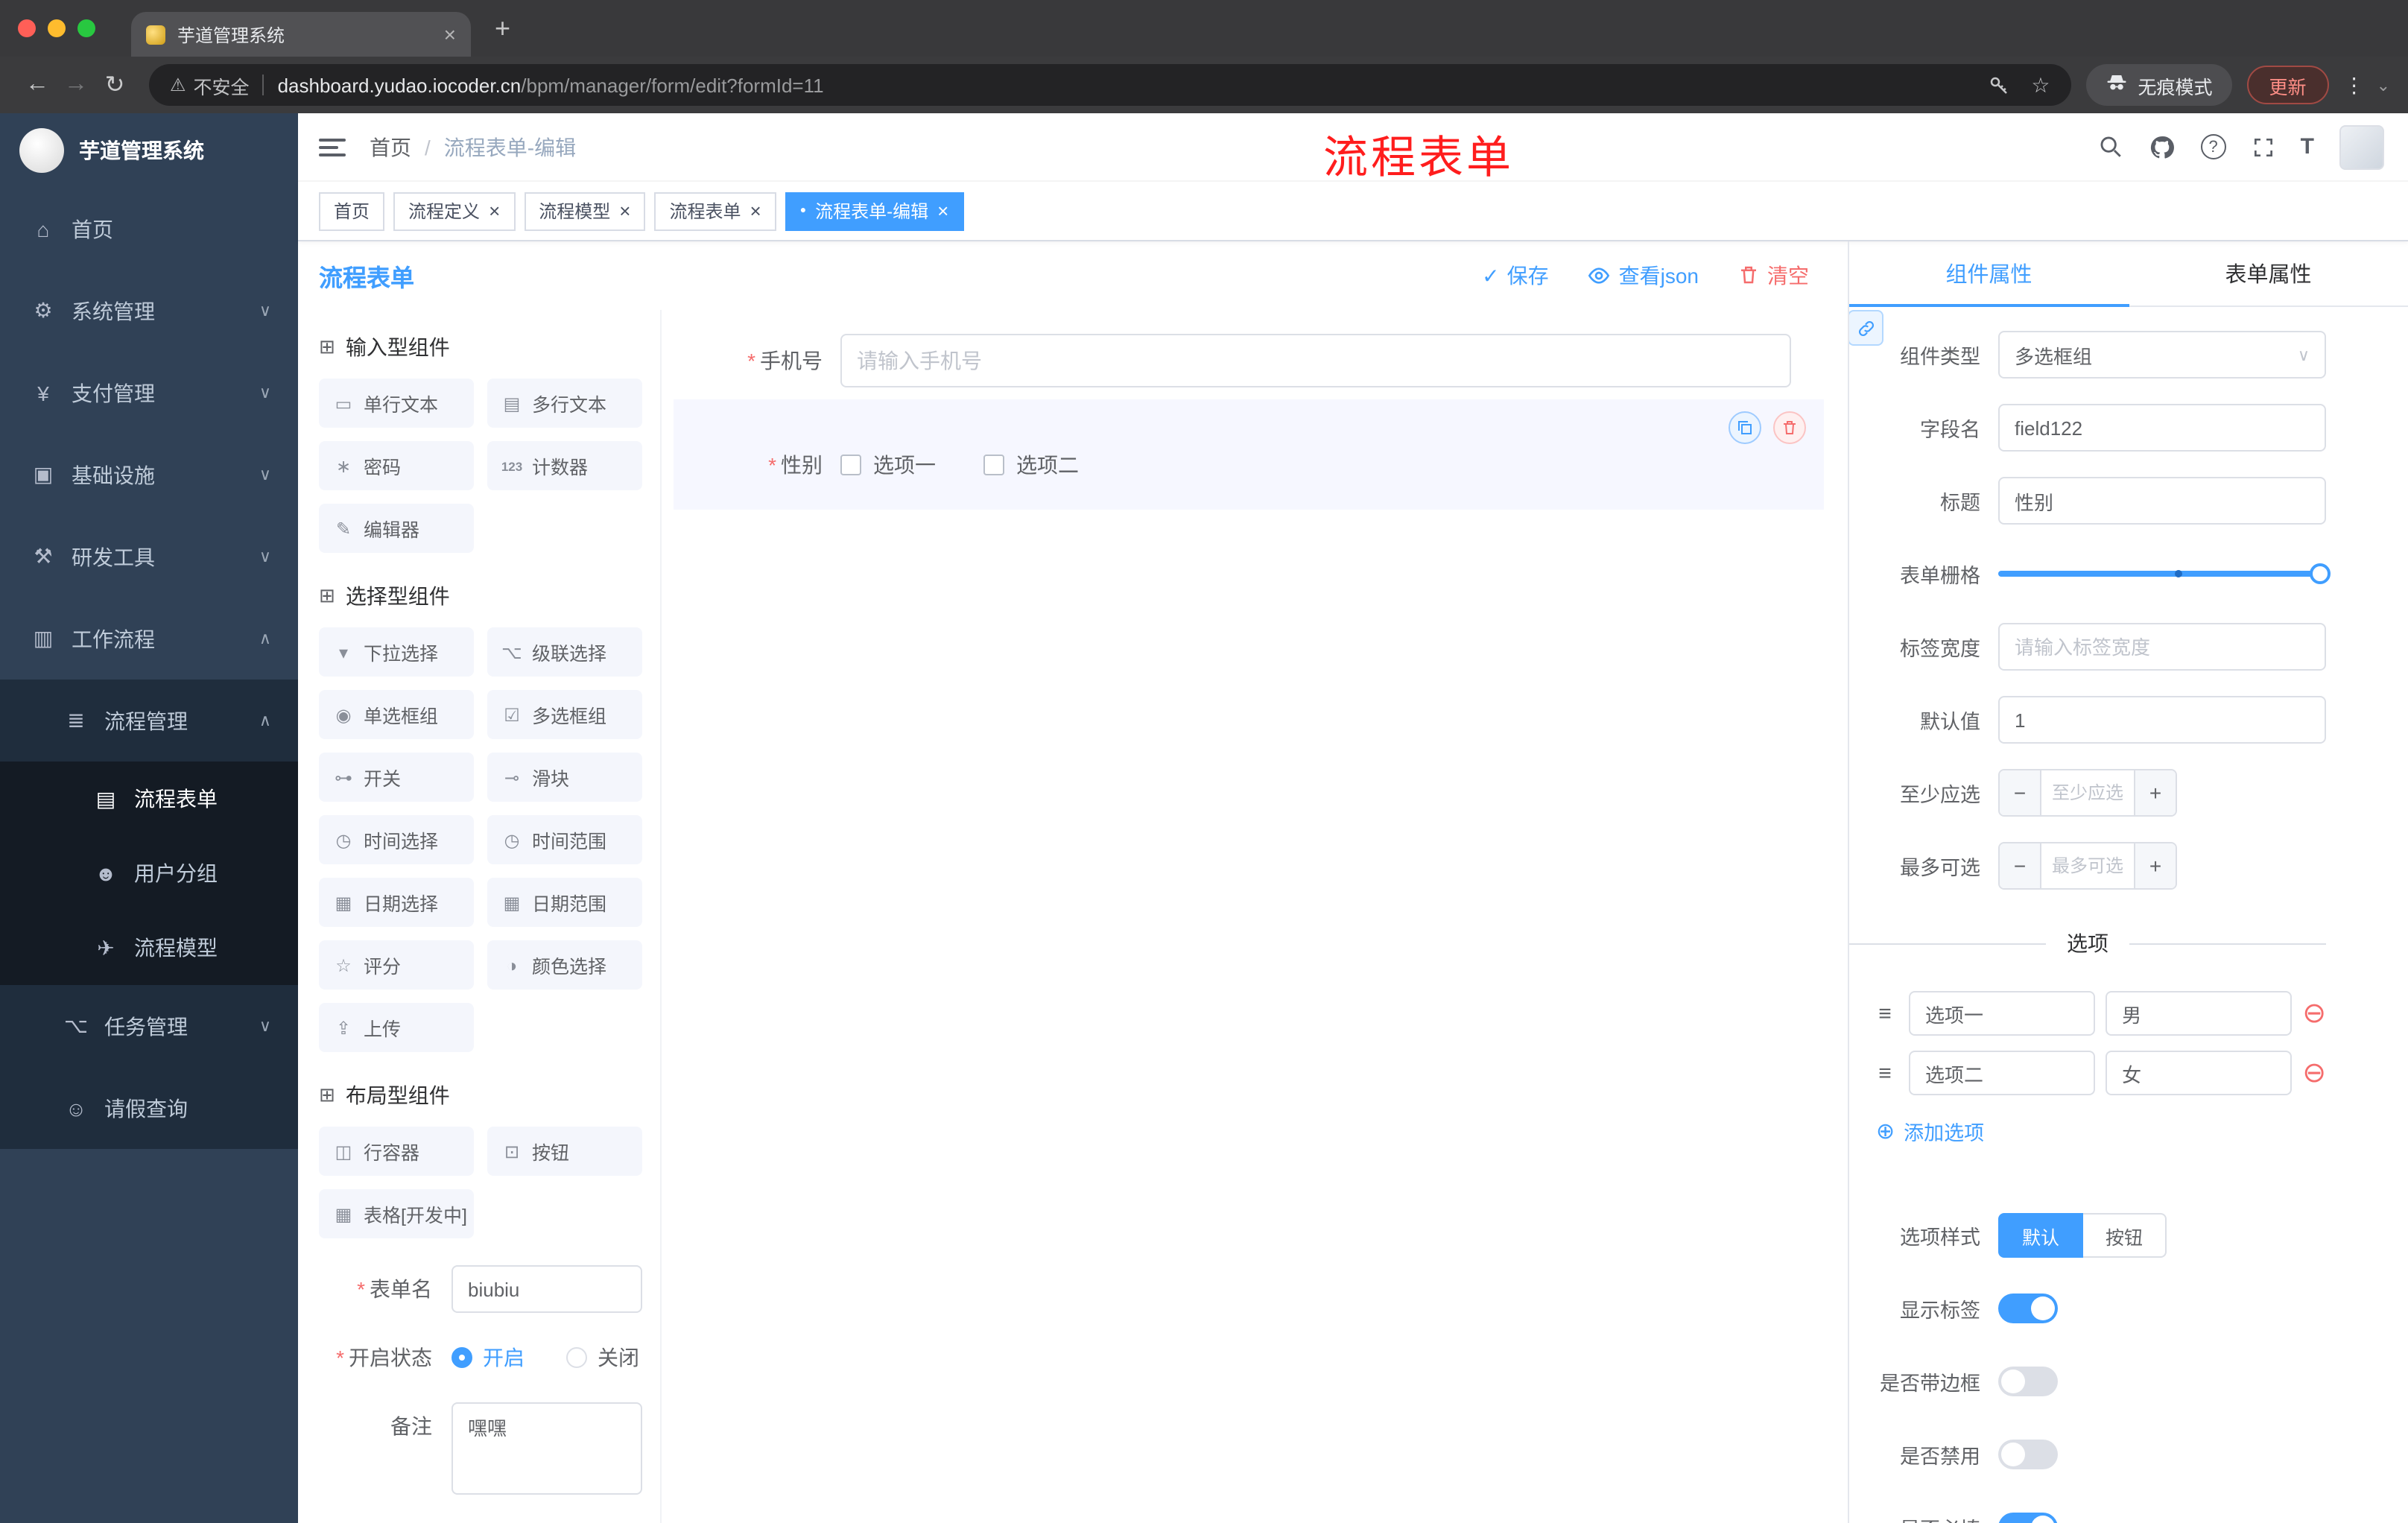 Image resolution: width=2408 pixels, height=1523 pixels. I want to click on doc-link-button, so click(1866, 328).